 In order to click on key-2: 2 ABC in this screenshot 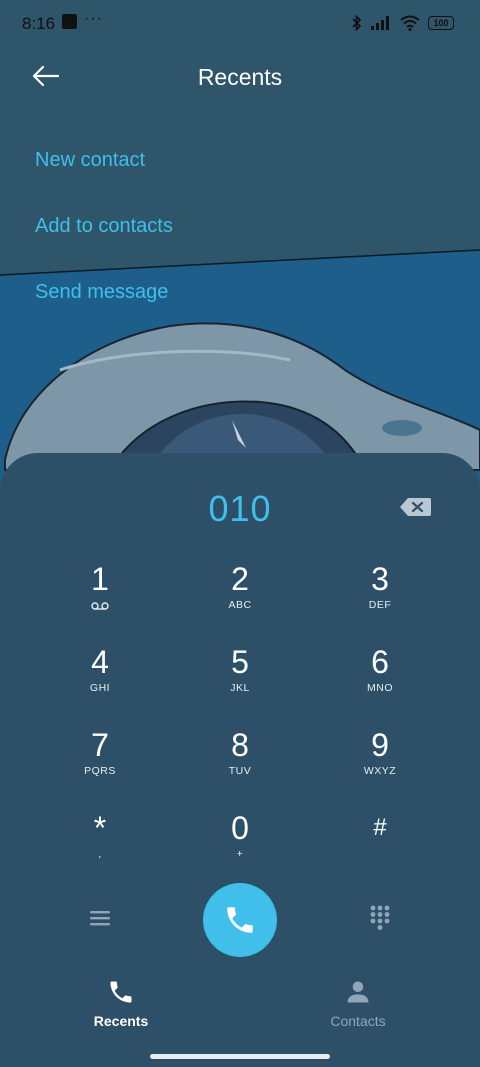, I will do `click(240, 595)`.